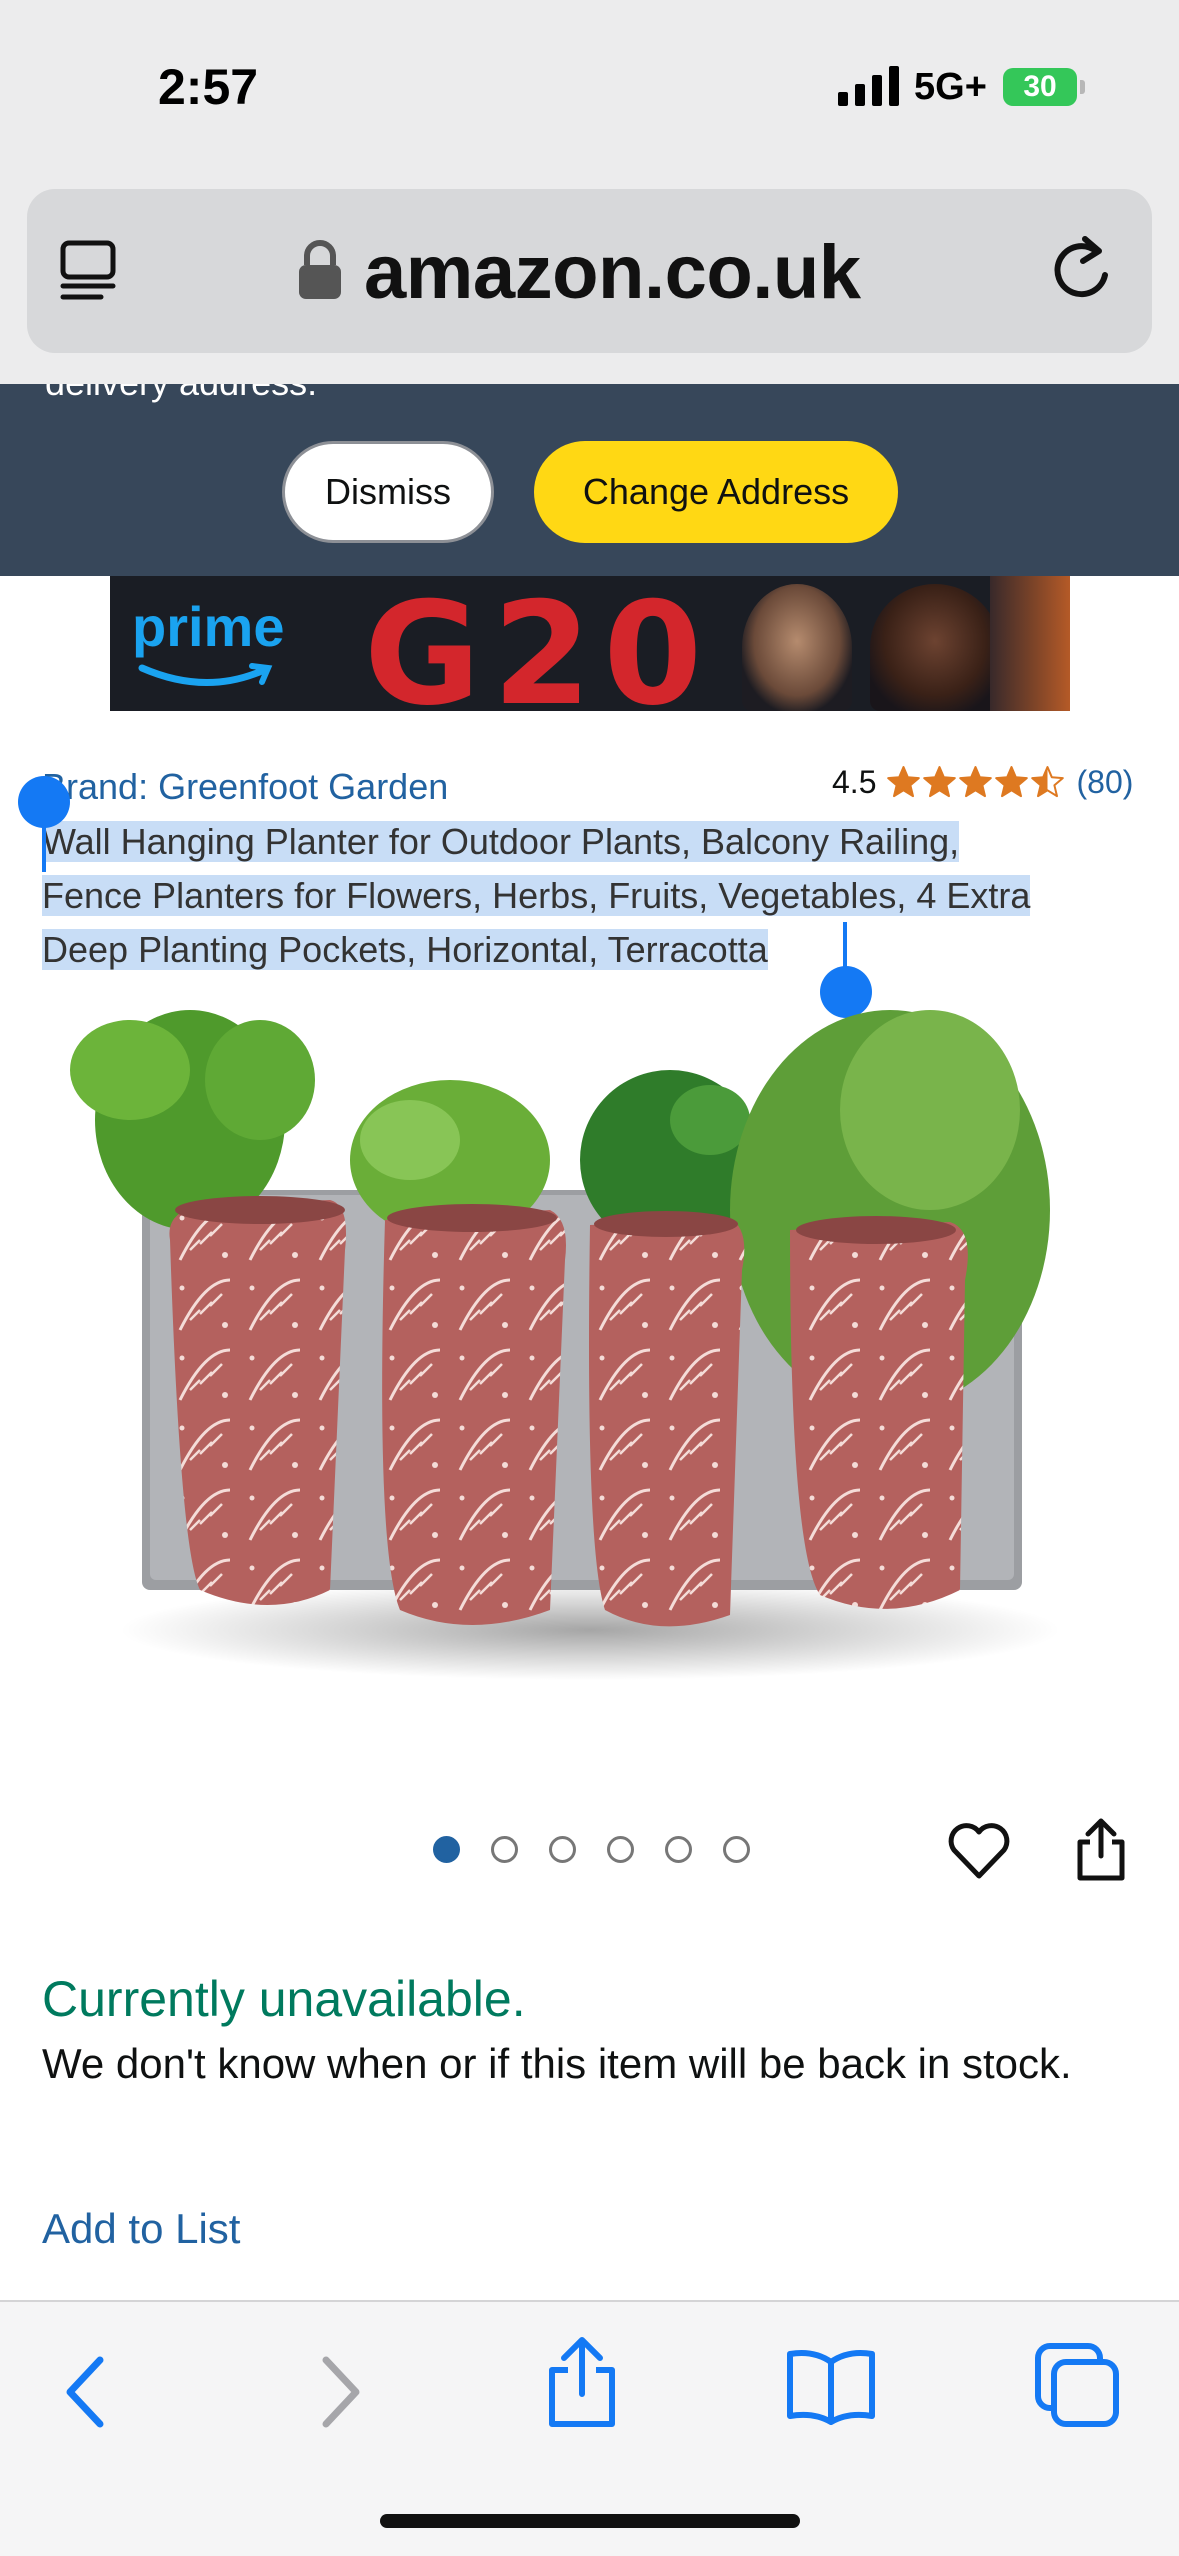 The width and height of the screenshot is (1179, 2556). What do you see at coordinates (1077, 2385) in the screenshot?
I see `tabs-icon` at bounding box center [1077, 2385].